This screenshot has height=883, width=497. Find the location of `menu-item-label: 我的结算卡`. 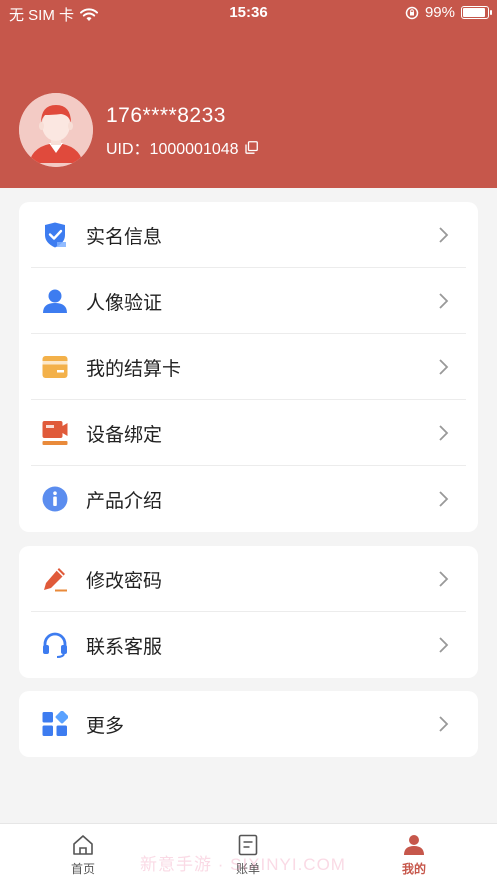

menu-item-label: 我的结算卡 is located at coordinates (134, 369).